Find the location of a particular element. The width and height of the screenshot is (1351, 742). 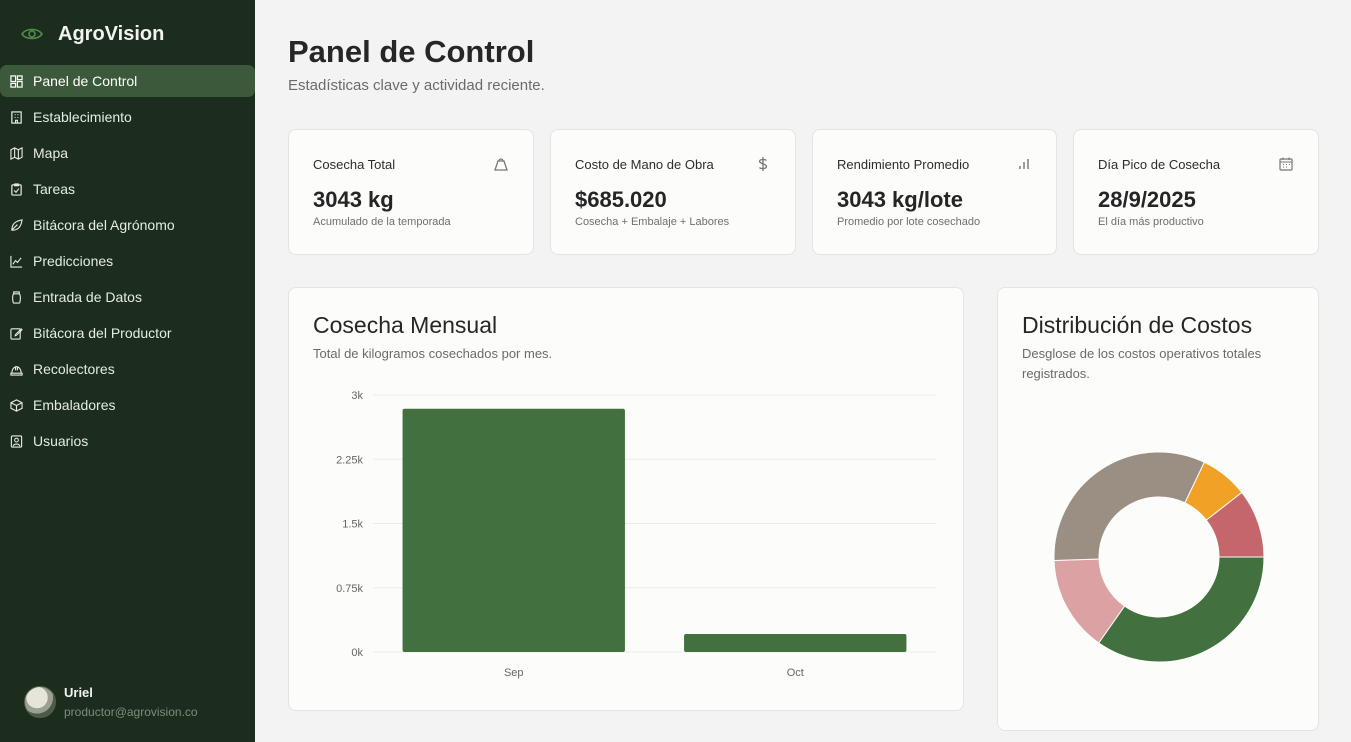

sidebar-item-establecimiento: Establecimiento is located at coordinates (127, 117).